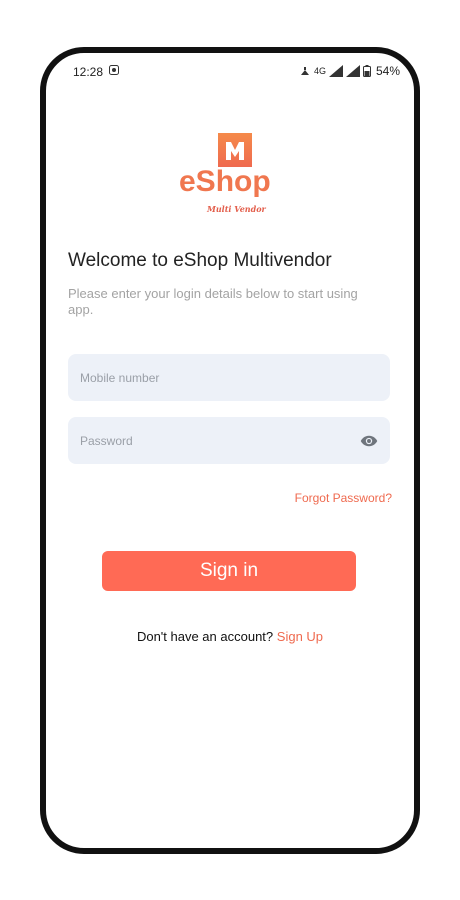 The width and height of the screenshot is (460, 900). What do you see at coordinates (235, 150) in the screenshot?
I see `logo-m-icon` at bounding box center [235, 150].